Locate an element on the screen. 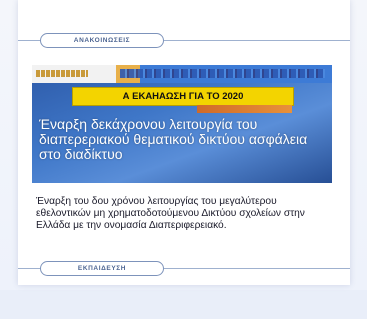 This screenshot has height=319, width=367. image-banner: Α ΕΚΑΗΑΩΣΗ ΓΙΑ ΤΟ 2020 is located at coordinates (183, 96).